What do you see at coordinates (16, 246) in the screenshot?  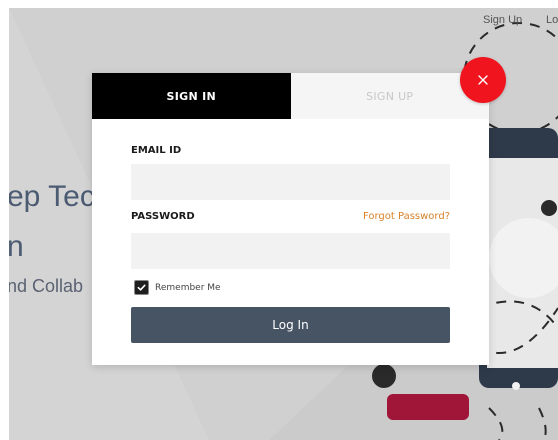 I see `background-hero-line-2: n` at bounding box center [16, 246].